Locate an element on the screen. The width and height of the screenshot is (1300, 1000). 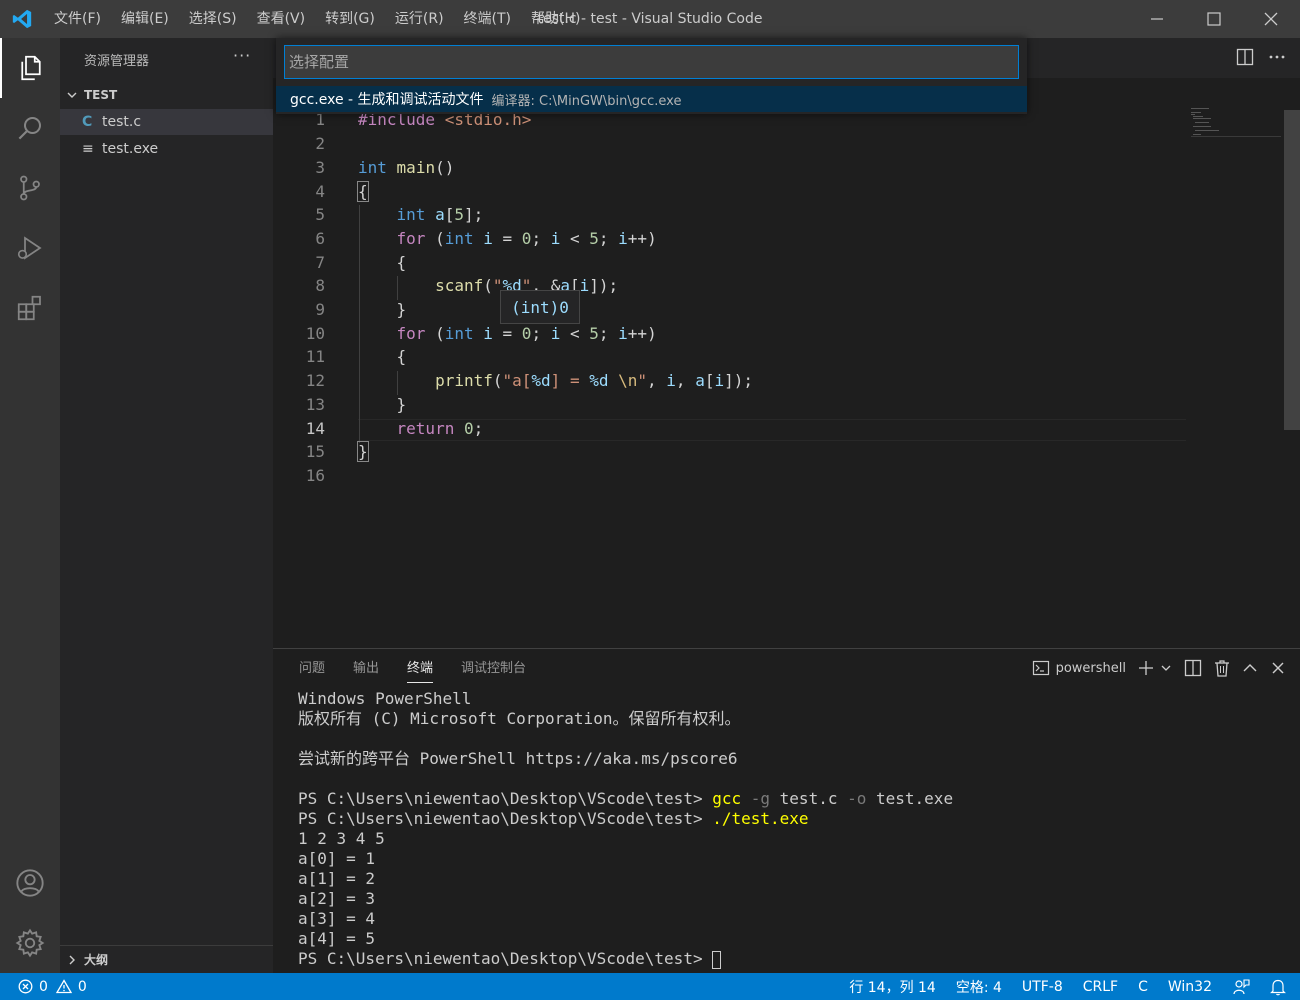
c-file-icon: C is located at coordinates (87, 122).